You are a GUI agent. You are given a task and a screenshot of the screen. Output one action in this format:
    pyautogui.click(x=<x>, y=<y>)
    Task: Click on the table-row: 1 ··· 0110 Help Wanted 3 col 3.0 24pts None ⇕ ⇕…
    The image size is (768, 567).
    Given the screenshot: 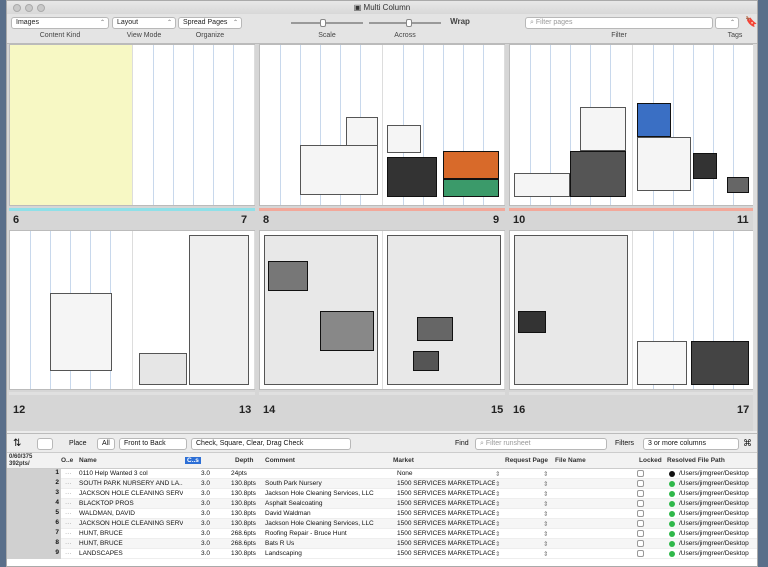 What is the action you would take?
    pyautogui.click(x=382, y=474)
    